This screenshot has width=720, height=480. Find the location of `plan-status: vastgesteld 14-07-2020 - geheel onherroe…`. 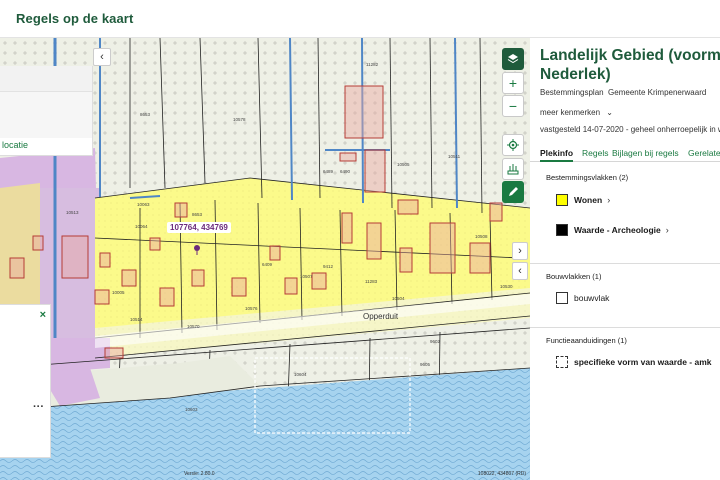

plan-status: vastgesteld 14-07-2020 - geheel onherroe… is located at coordinates (630, 129).